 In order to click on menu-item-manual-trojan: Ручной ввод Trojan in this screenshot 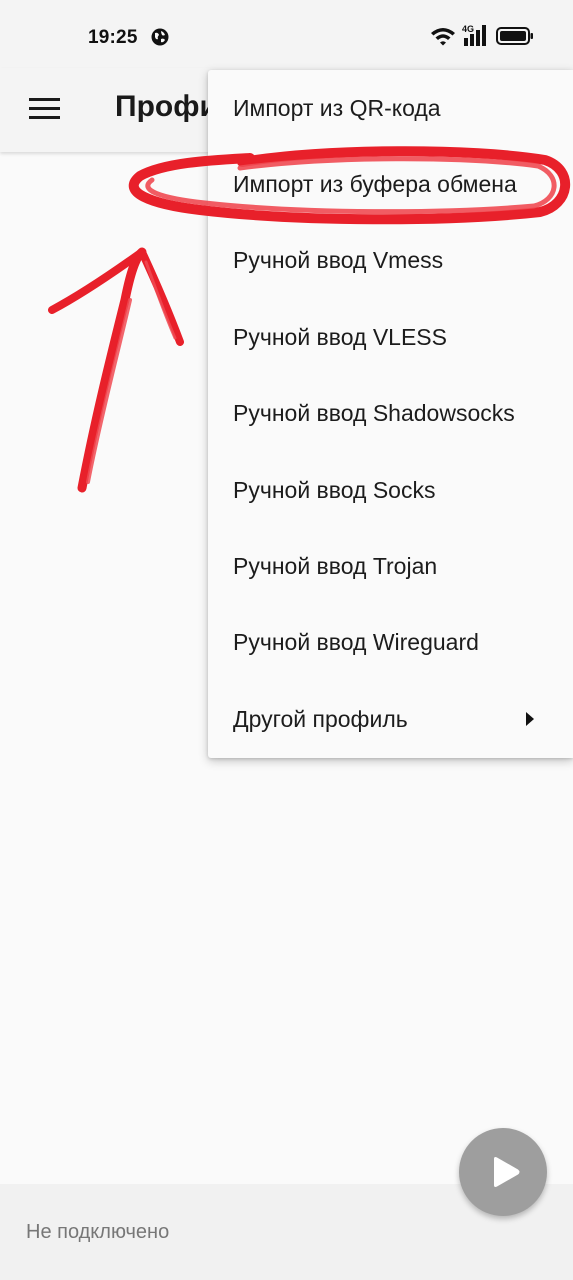, I will do `click(390, 566)`.